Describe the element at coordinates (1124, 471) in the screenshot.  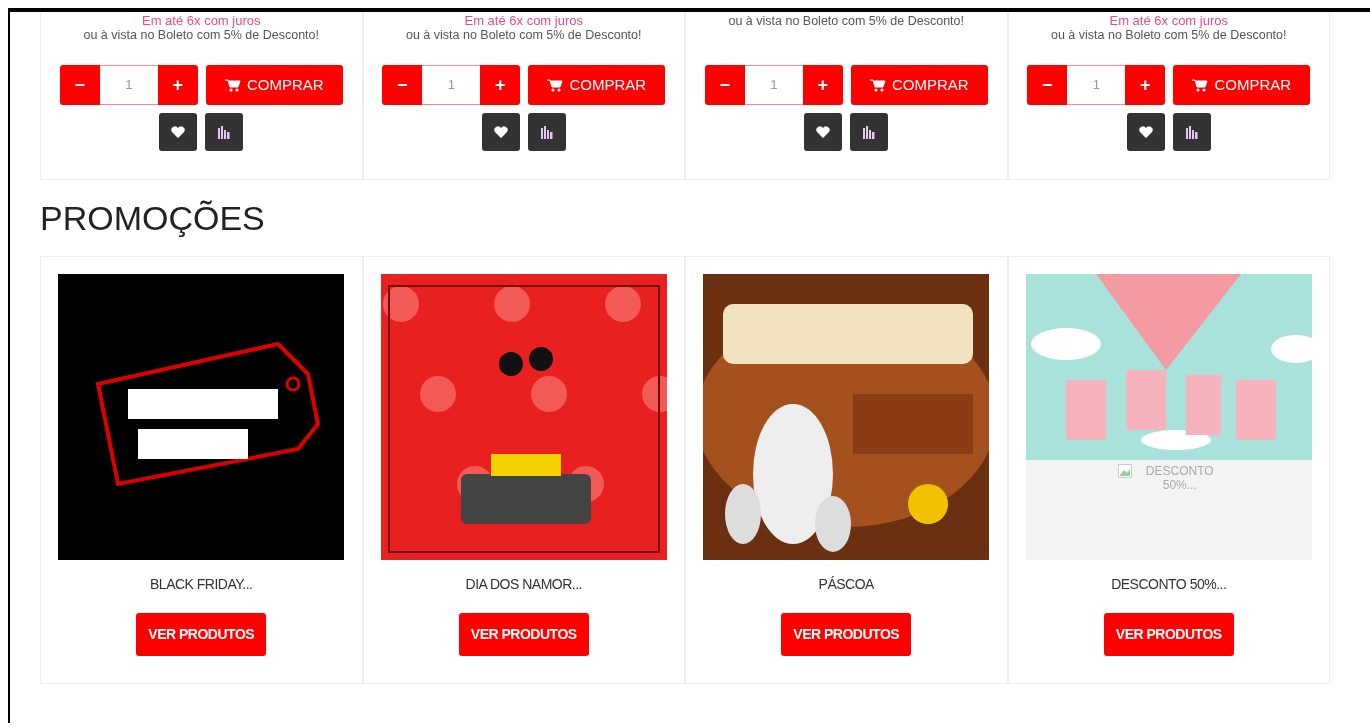
I see `broken-image-icon` at that location.